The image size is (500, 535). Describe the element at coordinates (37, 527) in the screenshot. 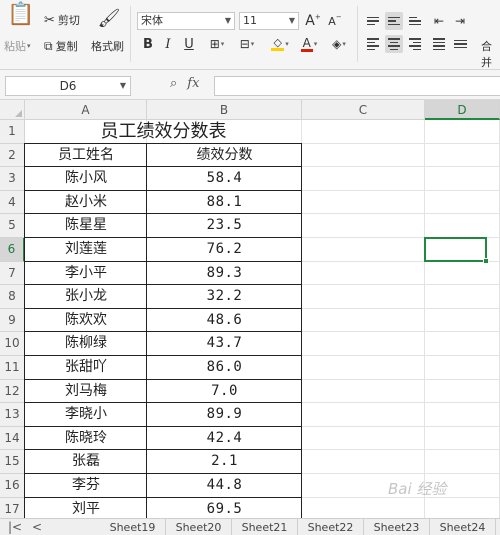

I see `prev-sheet-button: <` at that location.